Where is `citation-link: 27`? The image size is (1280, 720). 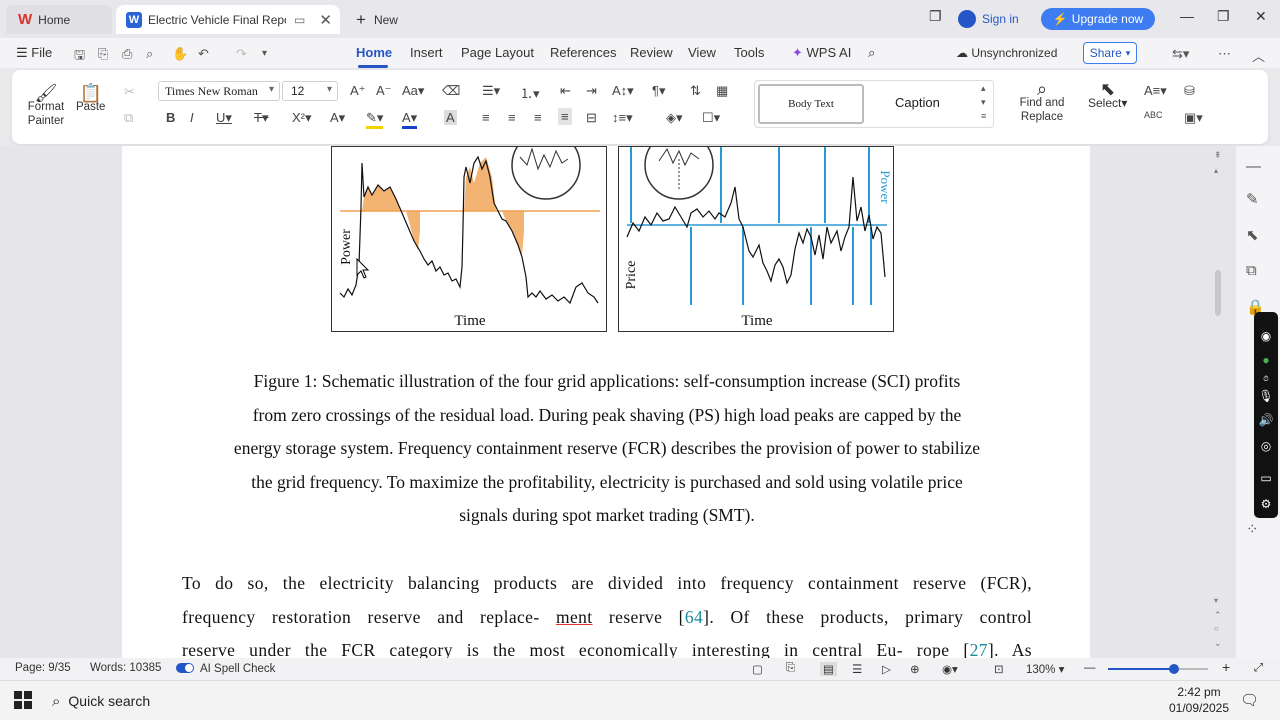 citation-link: 27 is located at coordinates (979, 649).